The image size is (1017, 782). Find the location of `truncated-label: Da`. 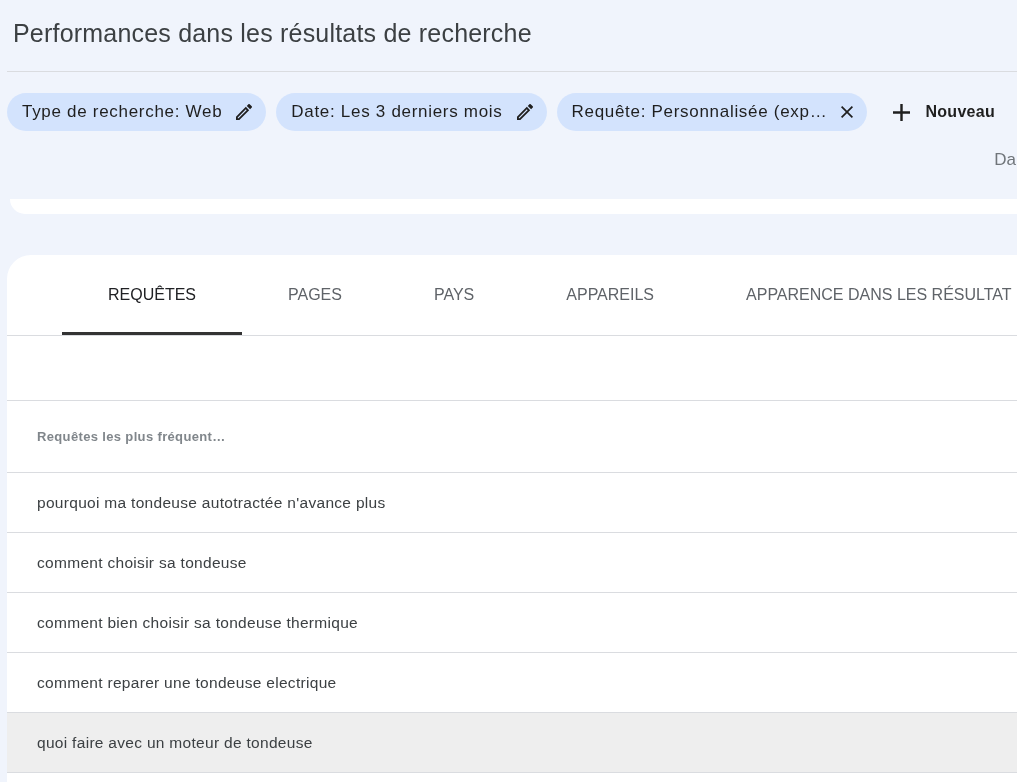

truncated-label: Da is located at coordinates (1005, 160).